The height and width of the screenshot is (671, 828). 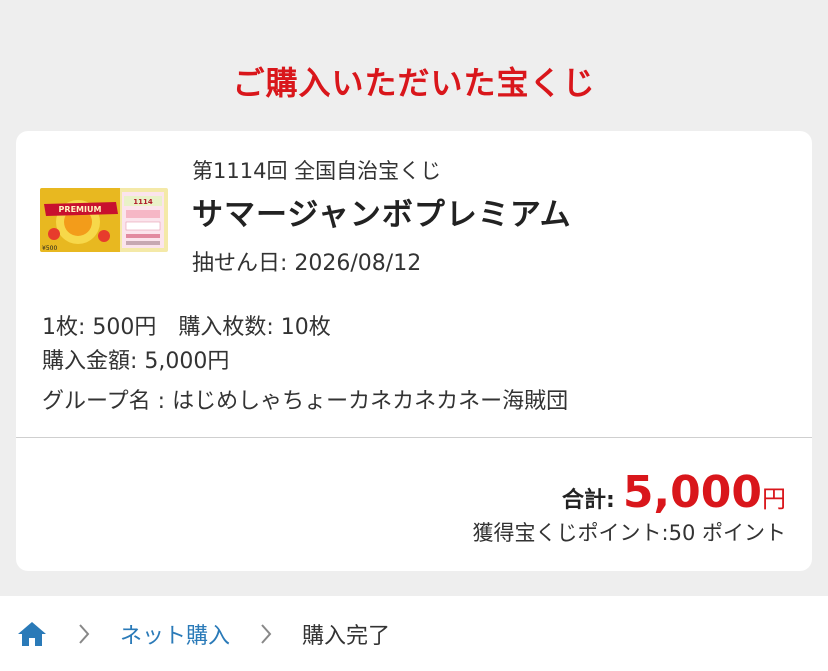 I want to click on divider, so click(x=414, y=437).